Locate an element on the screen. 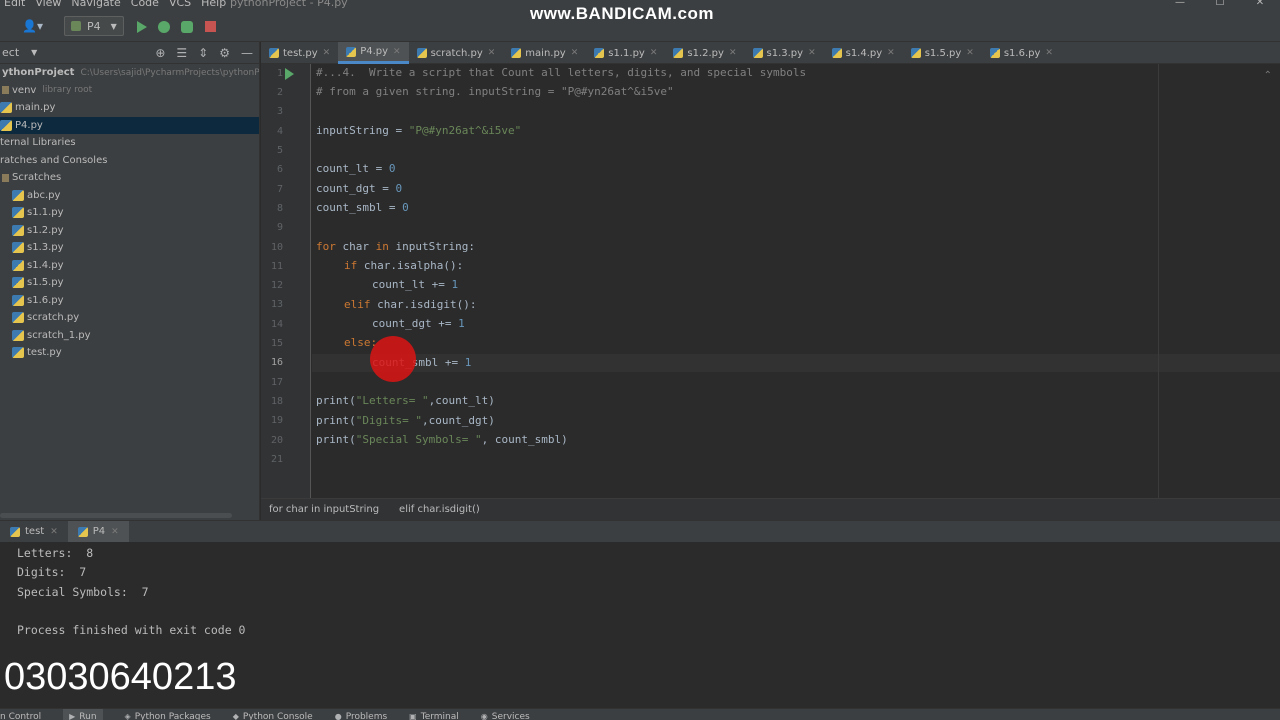 This screenshot has height=720, width=1280. tree-item-s1-5-py: s1.5.py is located at coordinates (129, 283).